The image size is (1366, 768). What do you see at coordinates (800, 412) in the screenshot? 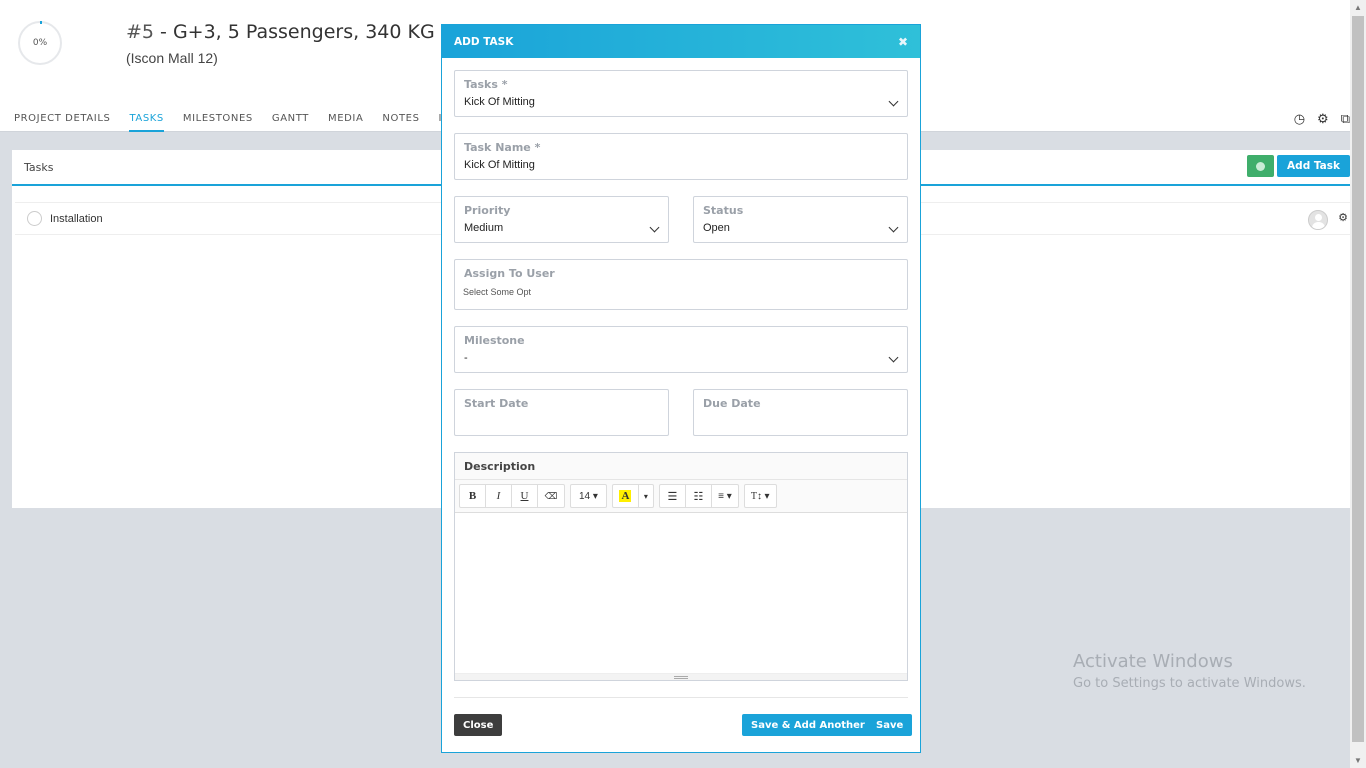
I see `due-date-field: Due Date` at bounding box center [800, 412].